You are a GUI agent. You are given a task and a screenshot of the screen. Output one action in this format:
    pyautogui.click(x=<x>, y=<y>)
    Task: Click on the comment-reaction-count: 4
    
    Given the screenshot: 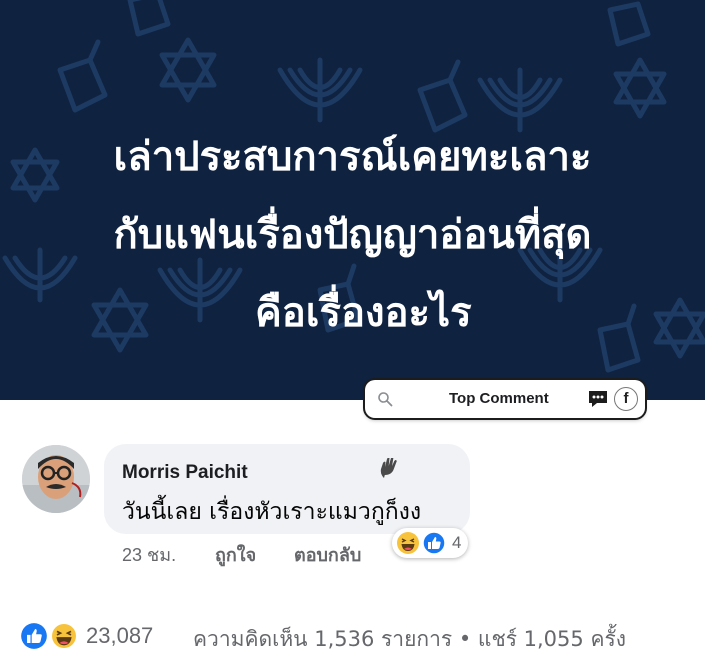 What is the action you would take?
    pyautogui.click(x=457, y=542)
    